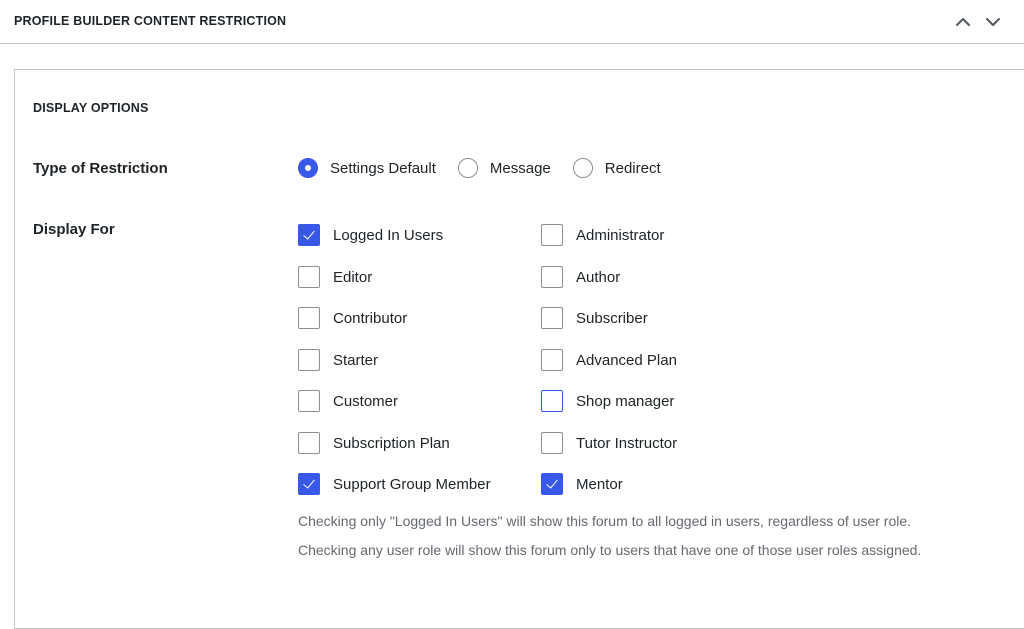 This screenshot has width=1024, height=629. What do you see at coordinates (520, 168) in the screenshot?
I see `radio-label: Message` at bounding box center [520, 168].